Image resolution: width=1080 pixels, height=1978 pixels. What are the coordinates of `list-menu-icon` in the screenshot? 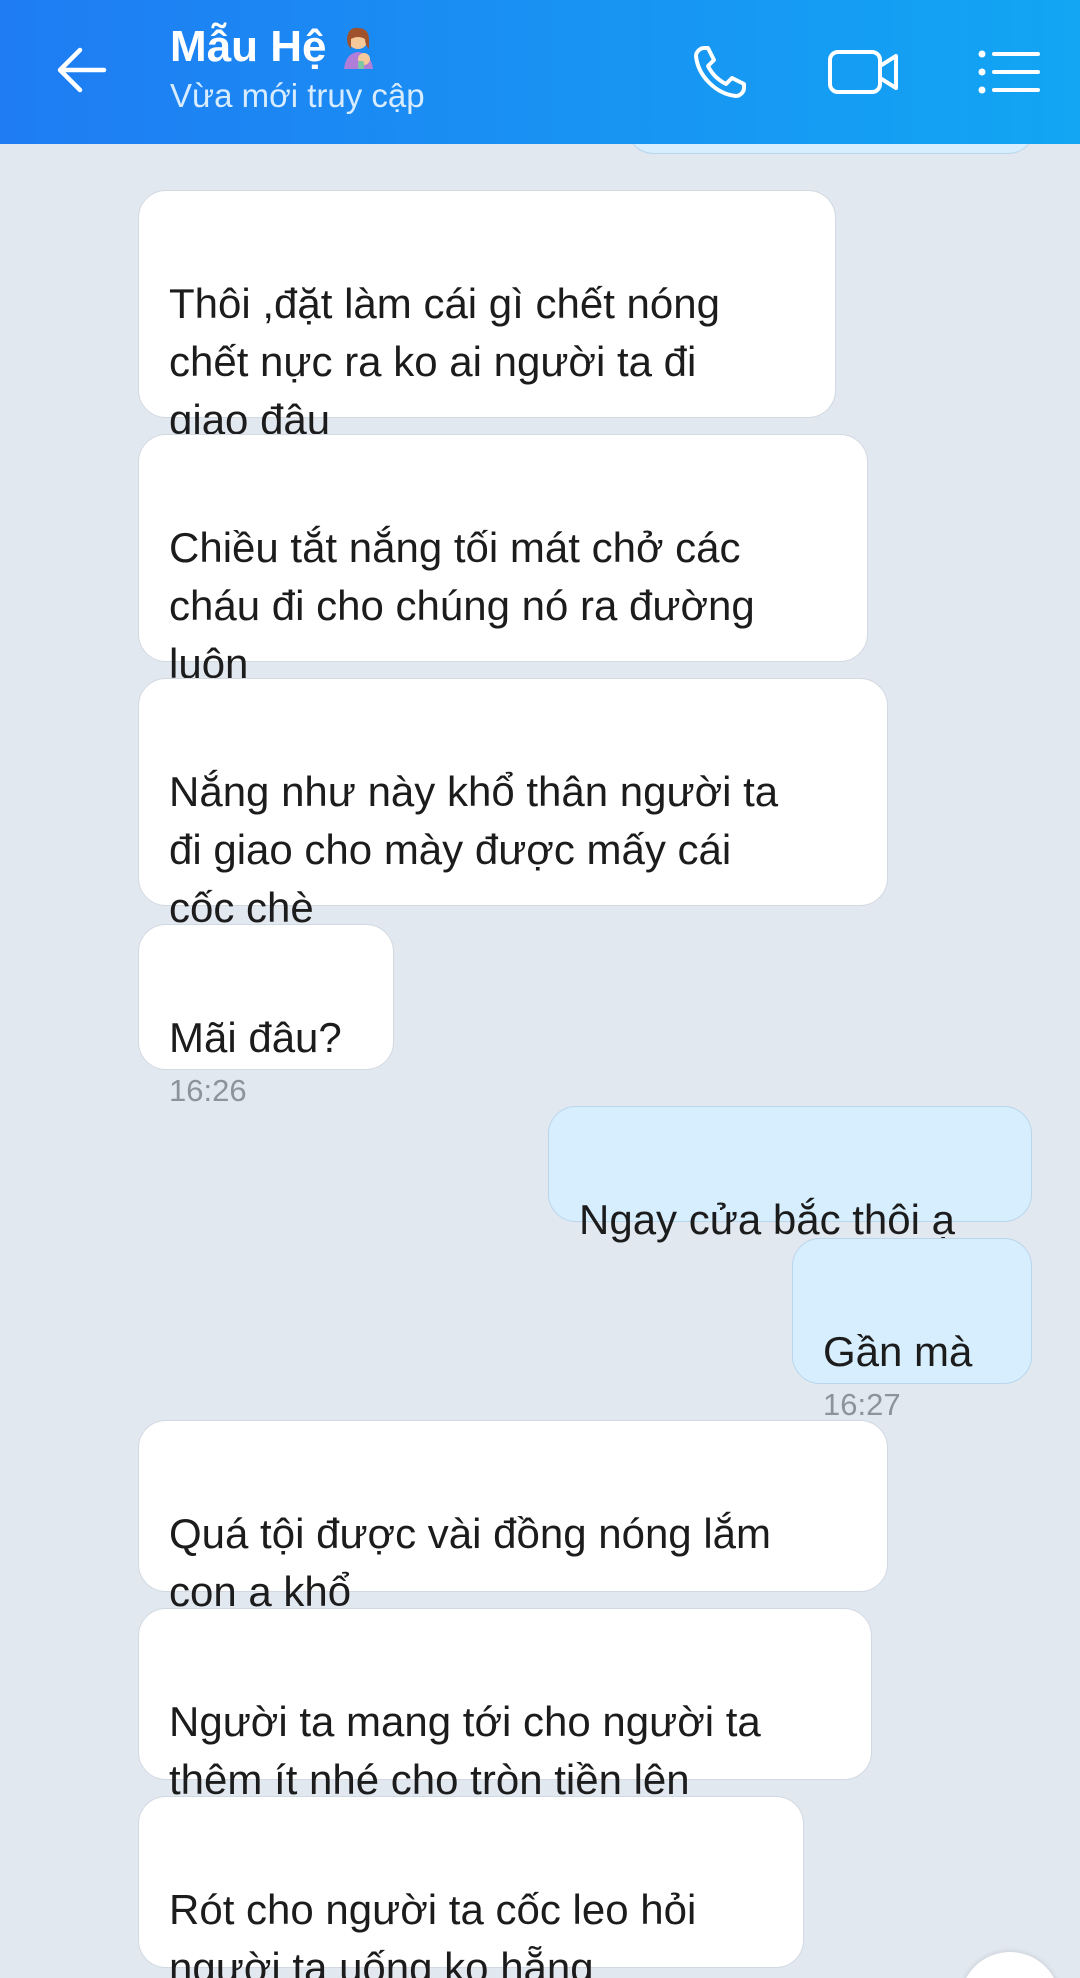 It's located at (1009, 72).